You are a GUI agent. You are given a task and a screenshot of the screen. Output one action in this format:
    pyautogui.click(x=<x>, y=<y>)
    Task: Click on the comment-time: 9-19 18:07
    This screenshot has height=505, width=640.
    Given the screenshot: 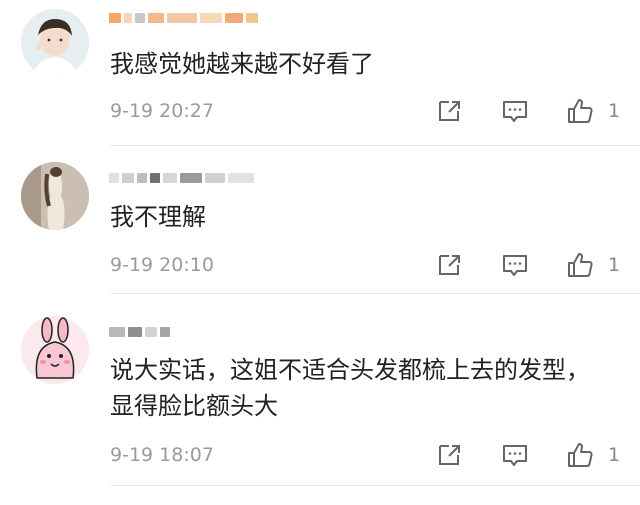 What is the action you would take?
    pyautogui.click(x=162, y=455)
    